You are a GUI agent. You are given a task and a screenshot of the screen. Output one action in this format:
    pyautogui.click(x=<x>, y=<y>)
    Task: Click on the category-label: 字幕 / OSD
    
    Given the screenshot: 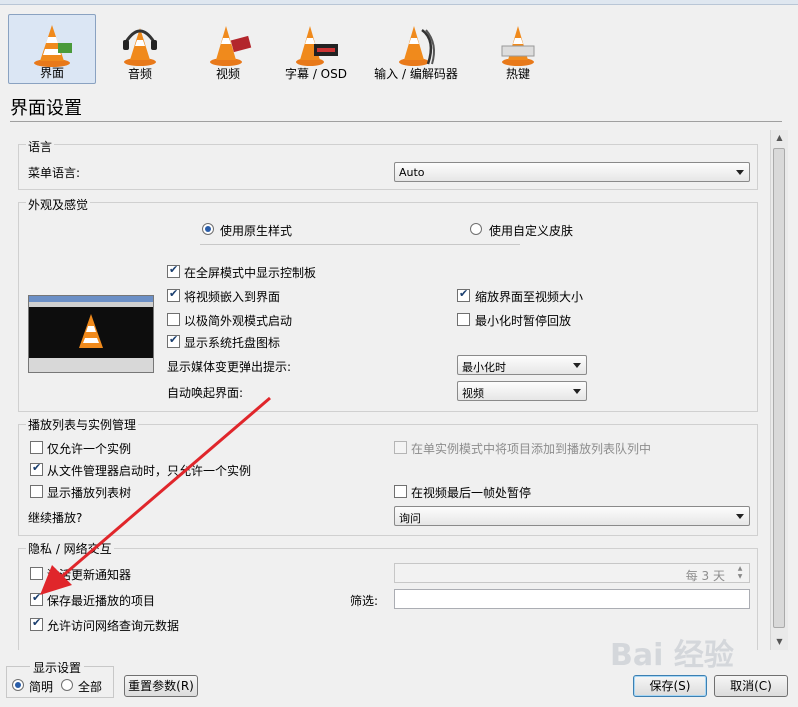 What is the action you would take?
    pyautogui.click(x=316, y=74)
    